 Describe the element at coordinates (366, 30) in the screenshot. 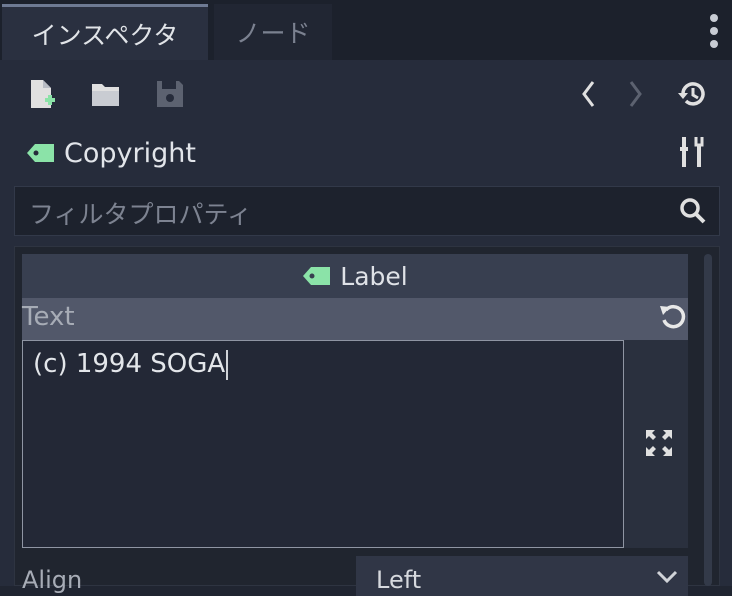

I see `dock-tab-bar: インスペクタ ノード` at that location.